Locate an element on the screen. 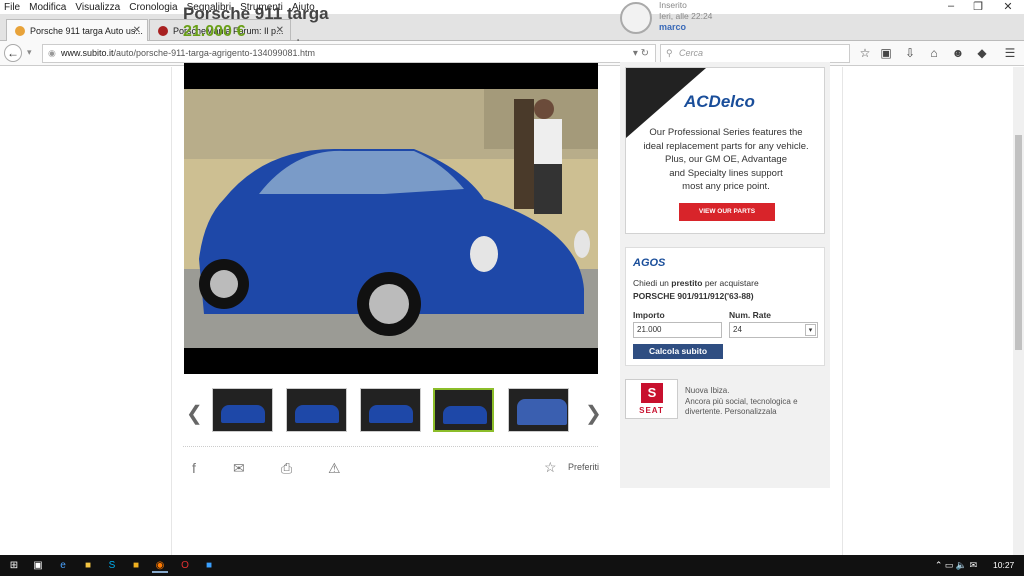 This screenshot has height=576, width=1024. skype-icon: S is located at coordinates (112, 565).